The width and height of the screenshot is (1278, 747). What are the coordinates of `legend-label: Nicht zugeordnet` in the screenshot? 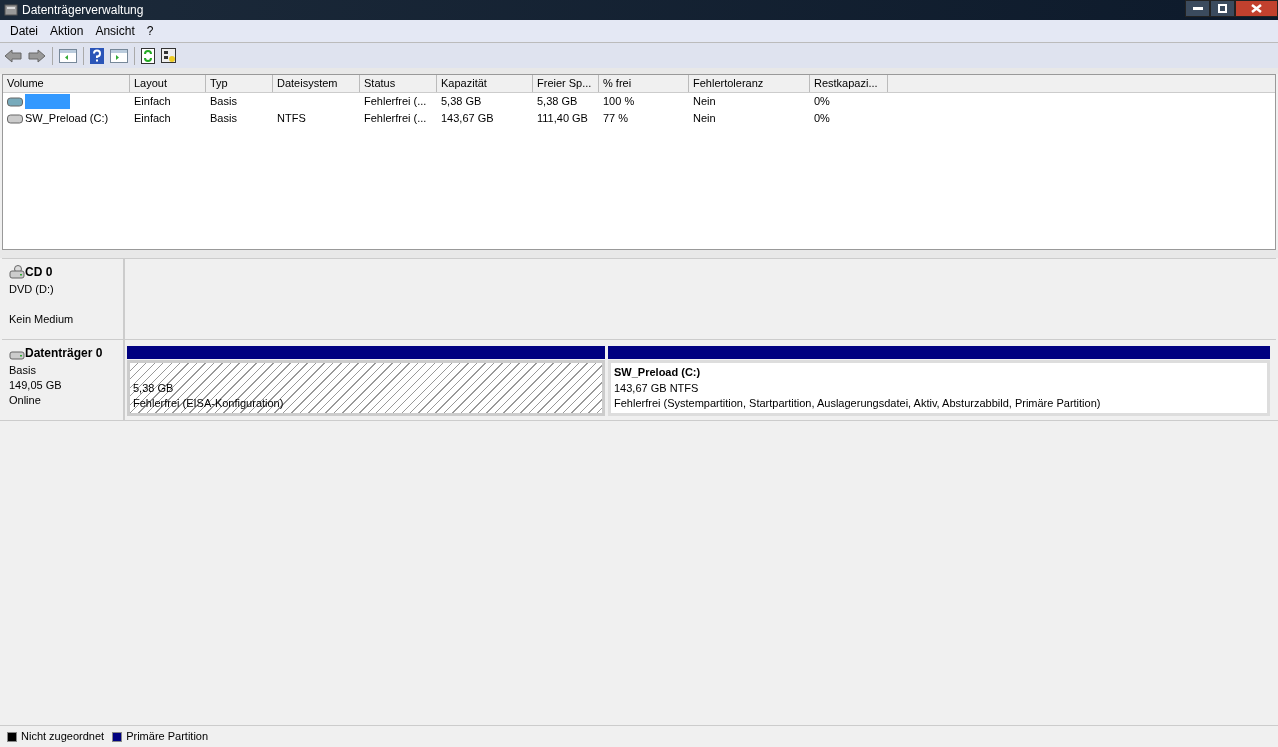 It's located at (63, 737).